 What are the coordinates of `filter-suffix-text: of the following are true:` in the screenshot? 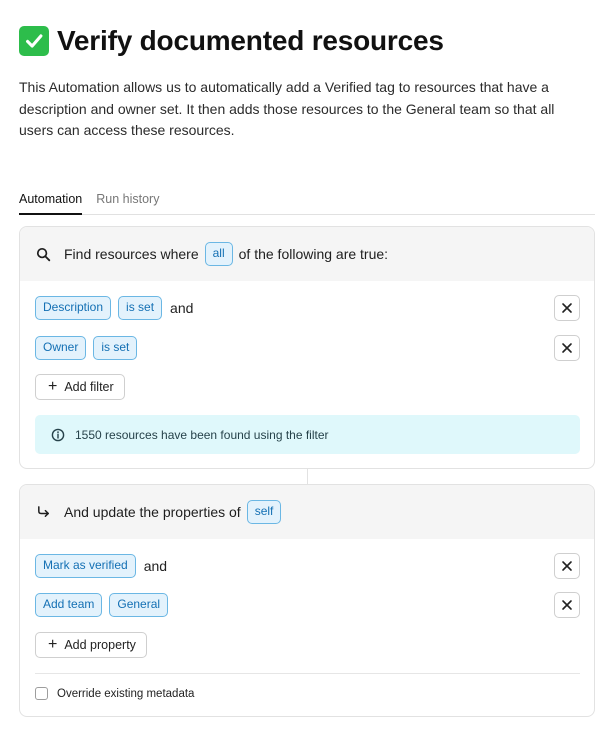 It's located at (313, 254).